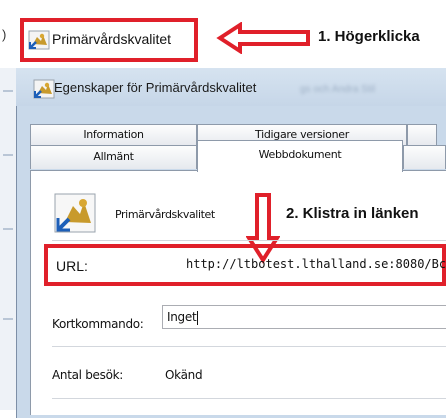  Describe the element at coordinates (88, 375) in the screenshot. I see `visits-label: Antal besök:` at that location.